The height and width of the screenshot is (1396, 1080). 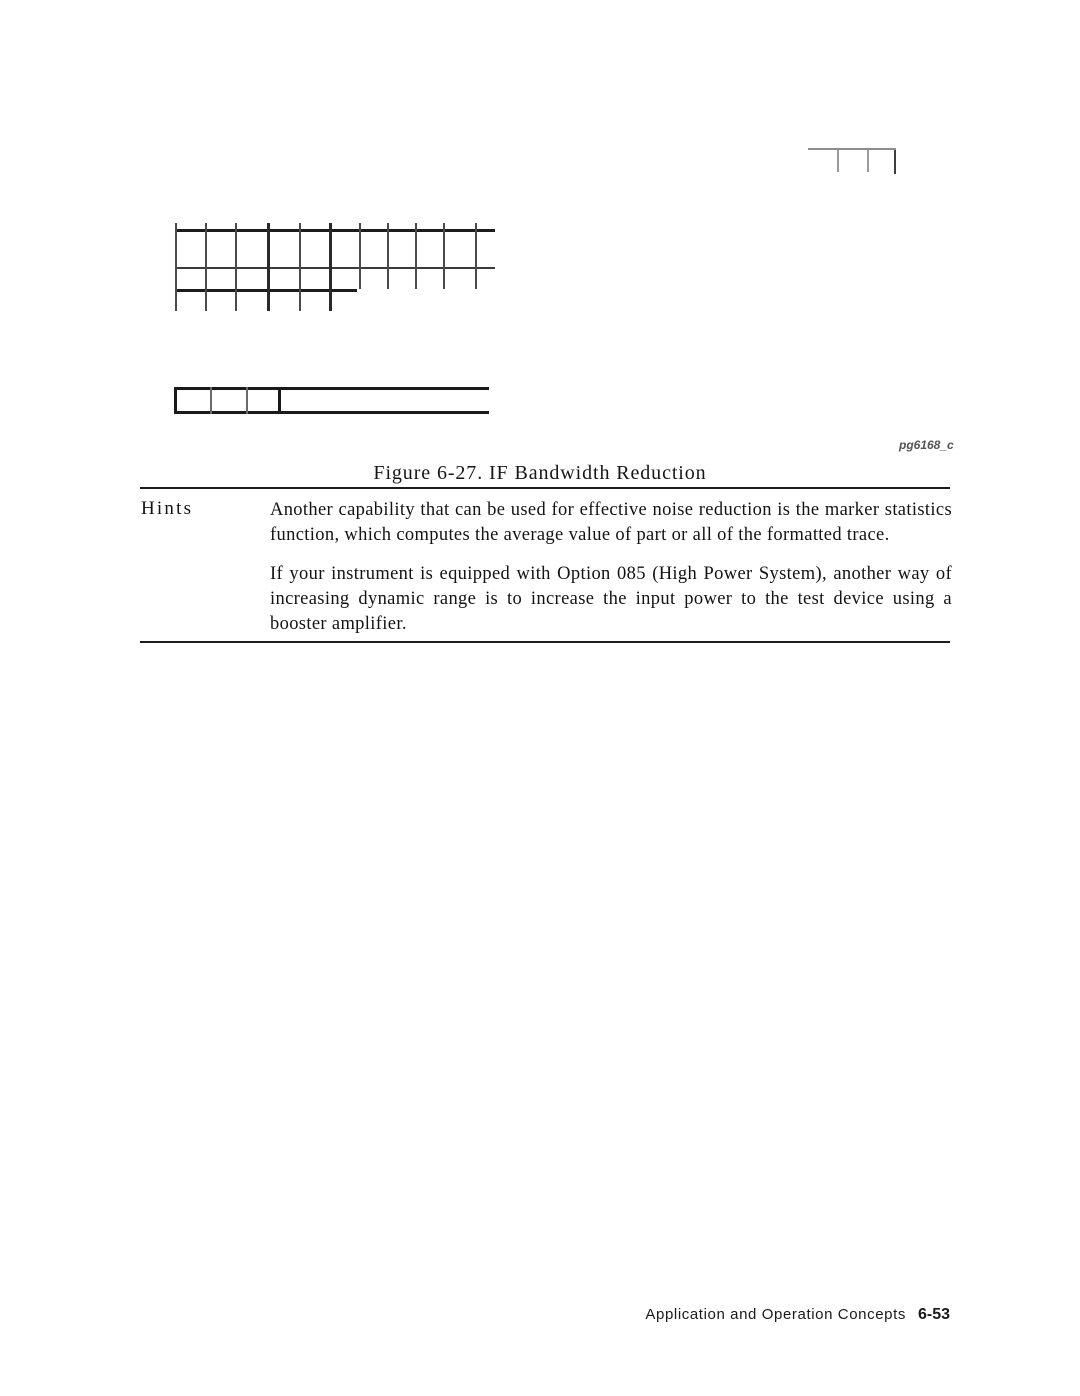 What do you see at coordinates (540, 1315) in the screenshot?
I see `page-footer: Application and Operation Concepts 6-53` at bounding box center [540, 1315].